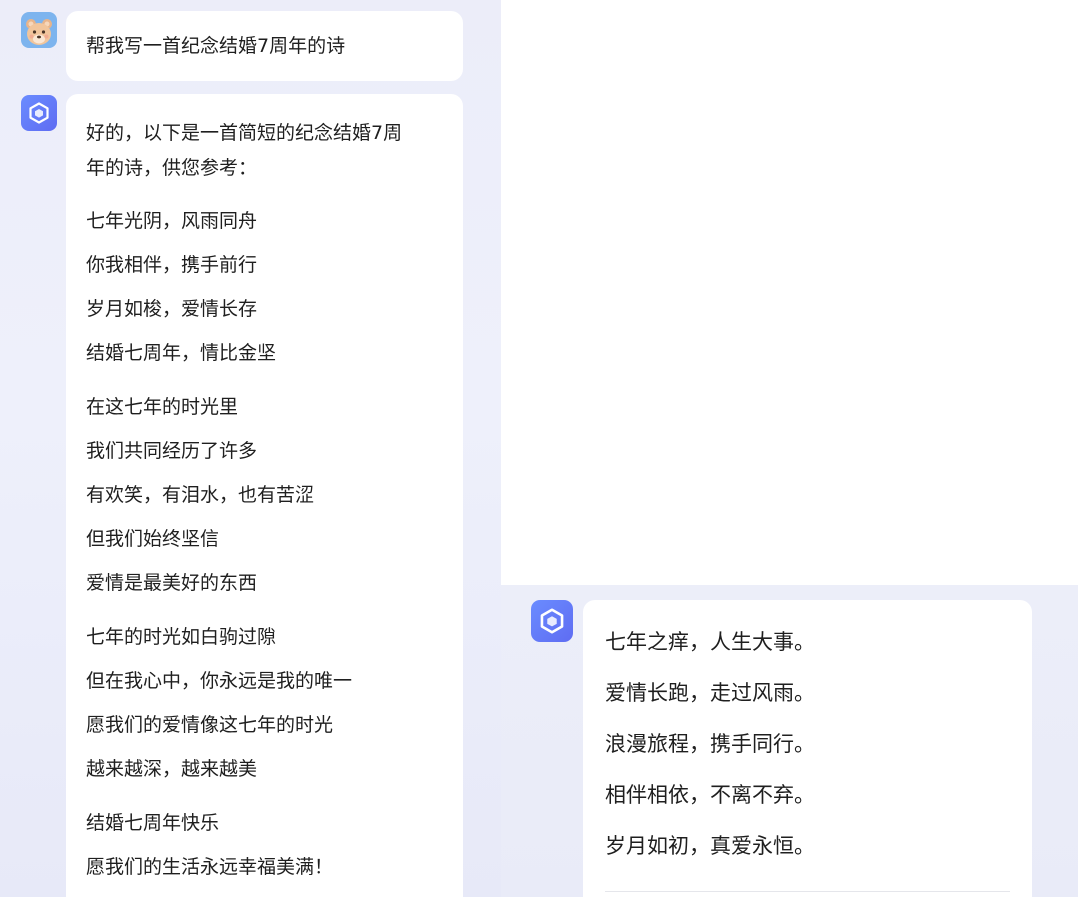 The height and width of the screenshot is (897, 1078). Describe the element at coordinates (181, 353) in the screenshot. I see `poem-line: 结婚七周年，情比金坚` at that location.